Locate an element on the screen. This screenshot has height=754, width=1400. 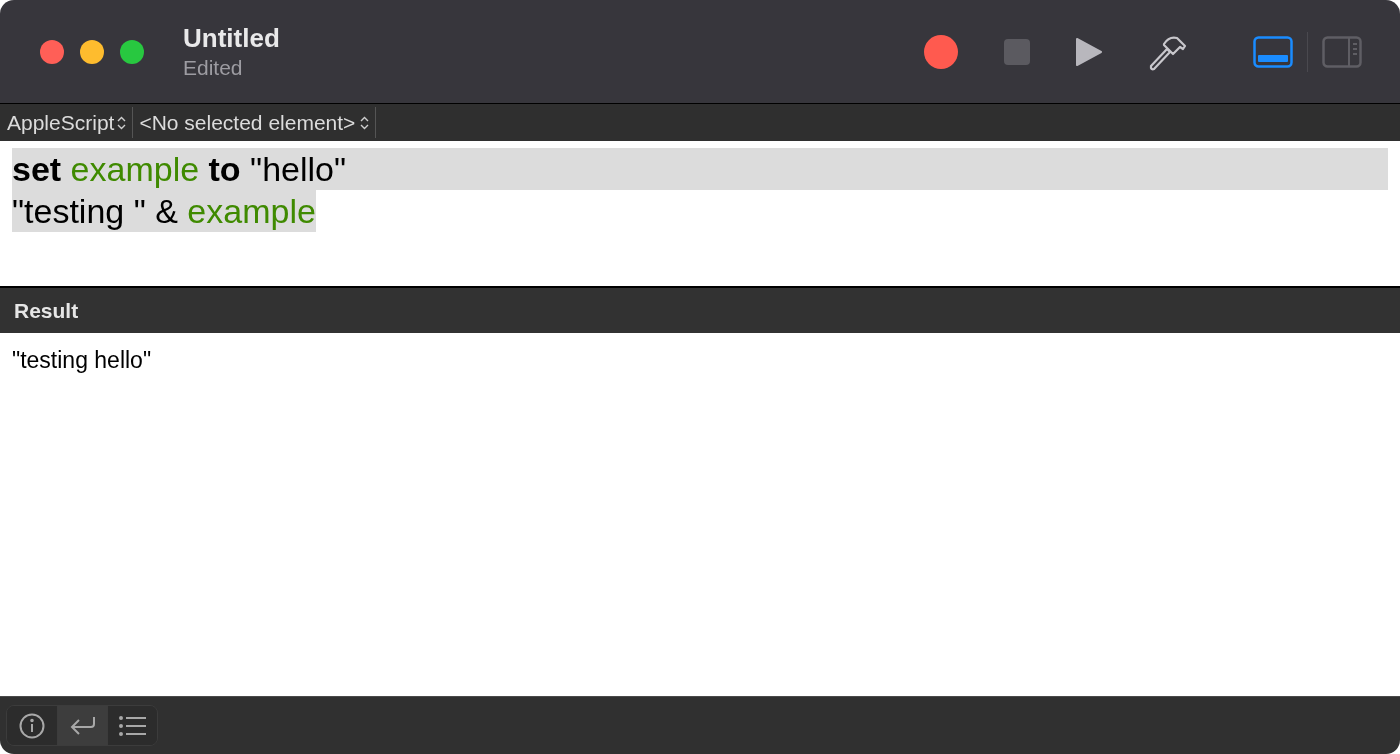
window-subtitle: Edited is located at coordinates (213, 67).